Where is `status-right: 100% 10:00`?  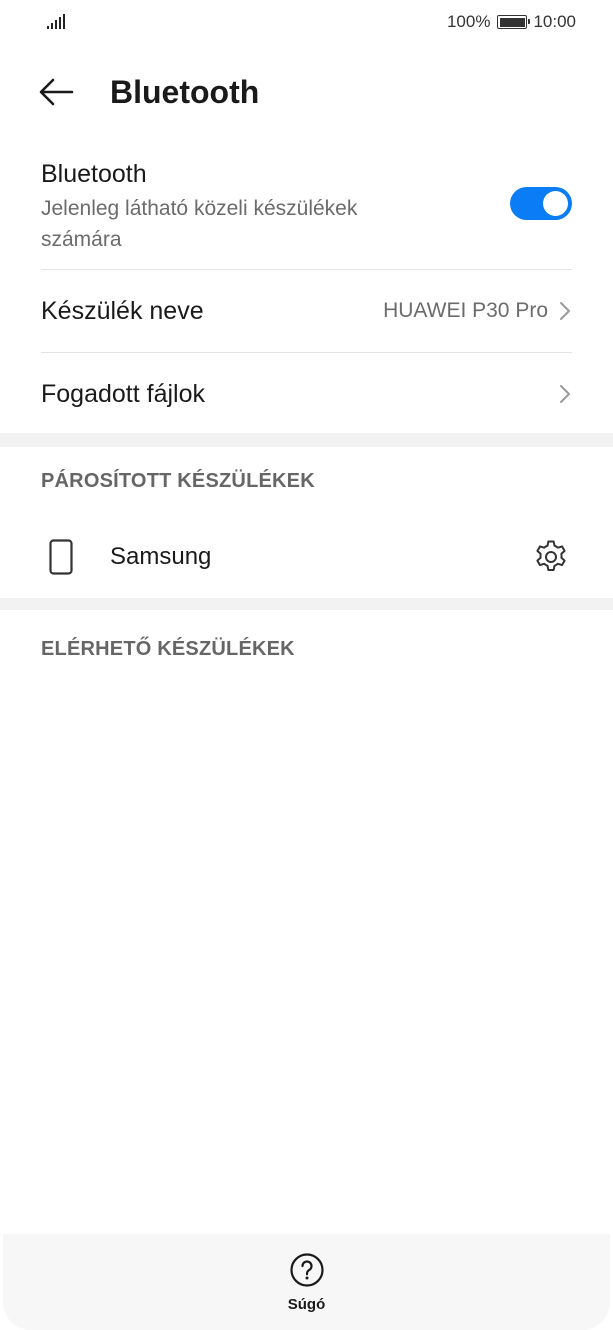 status-right: 100% 10:00 is located at coordinates (511, 22).